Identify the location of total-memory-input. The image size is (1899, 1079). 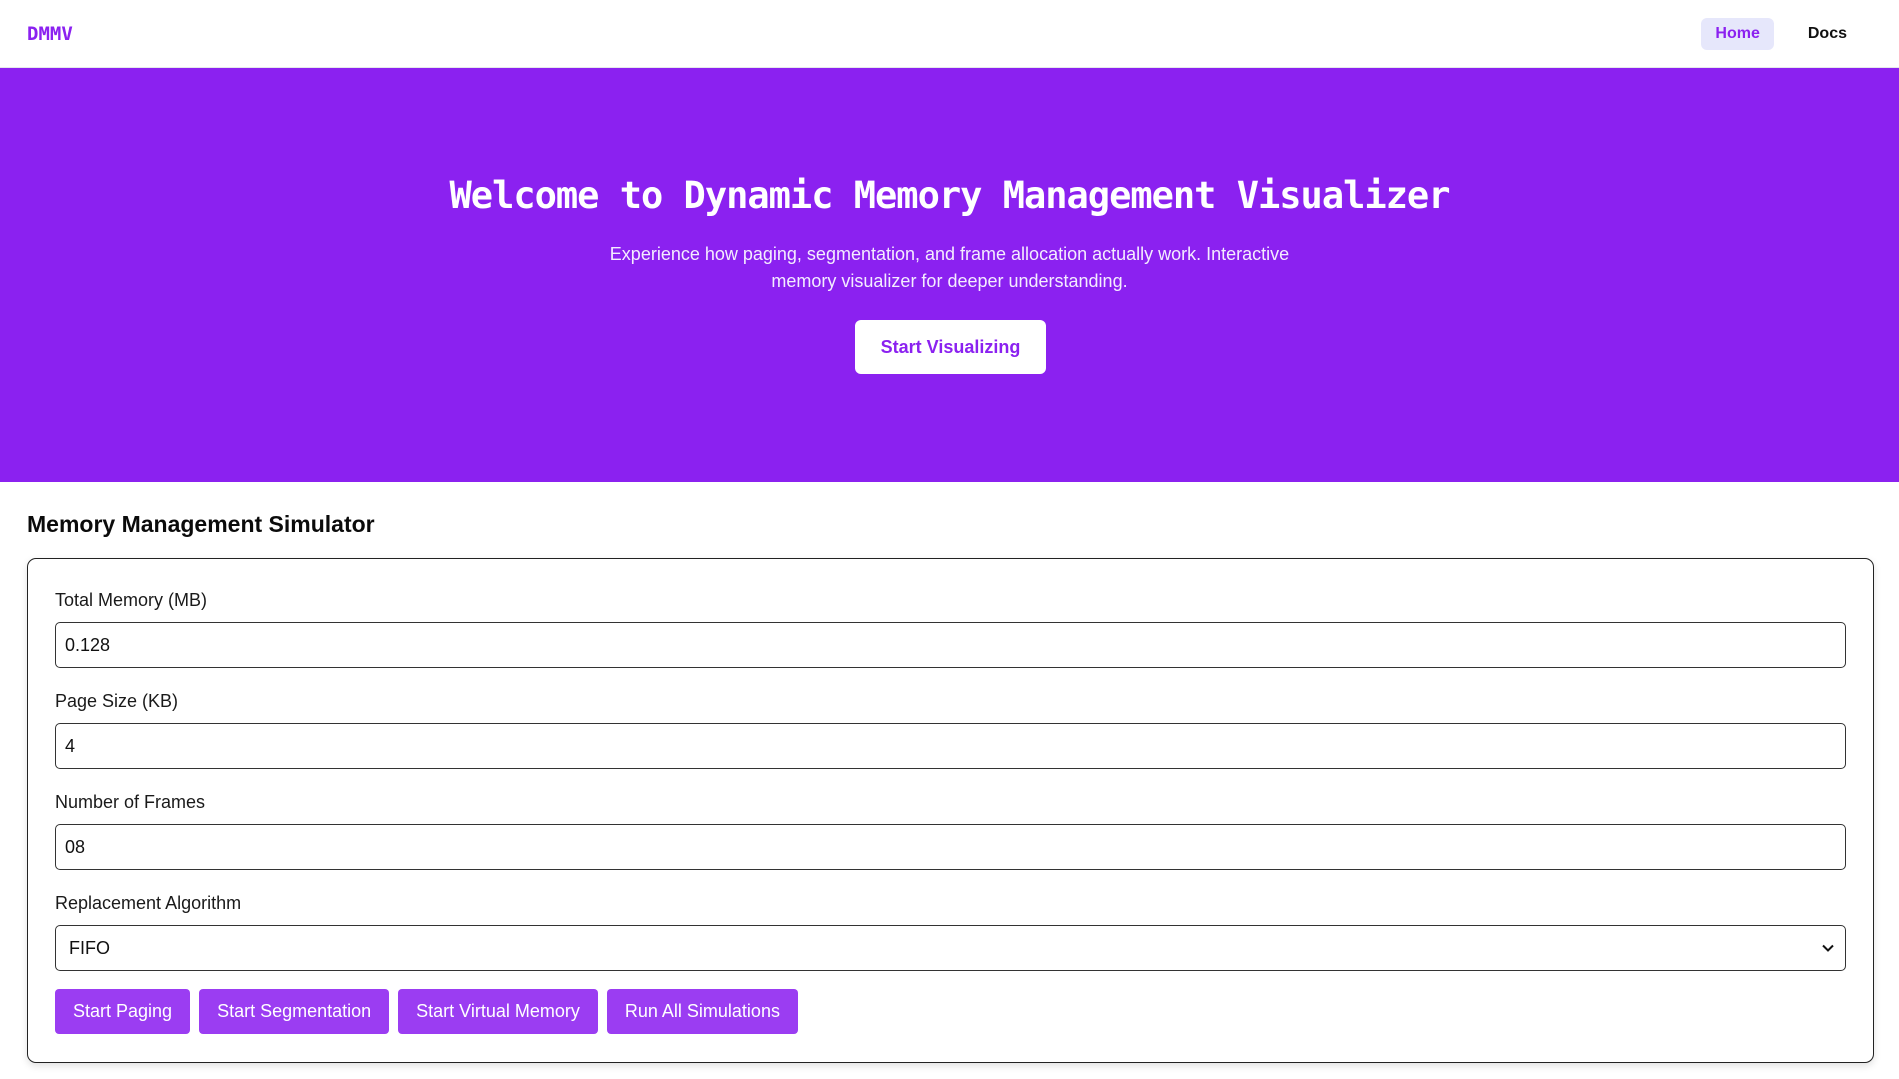
(950, 645).